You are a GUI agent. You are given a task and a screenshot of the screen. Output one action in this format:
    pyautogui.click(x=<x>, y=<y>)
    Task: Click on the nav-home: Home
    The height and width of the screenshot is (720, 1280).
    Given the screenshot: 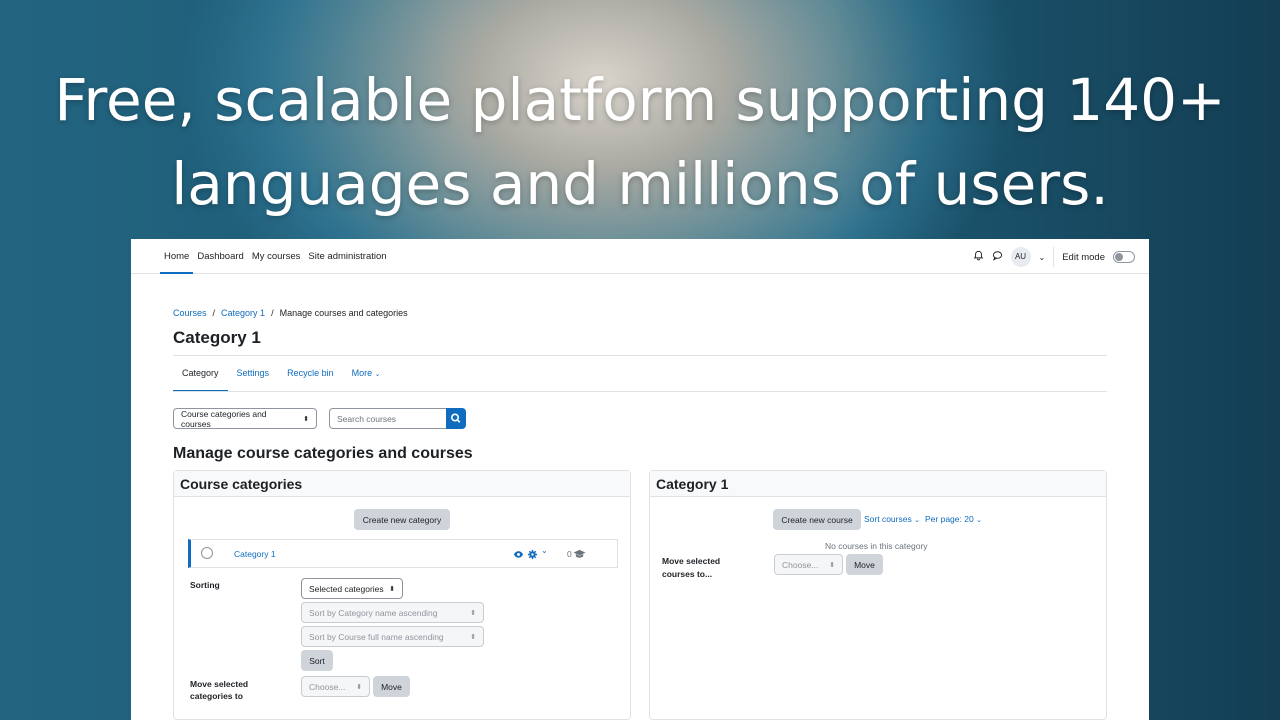 What is the action you would take?
    pyautogui.click(x=177, y=256)
    